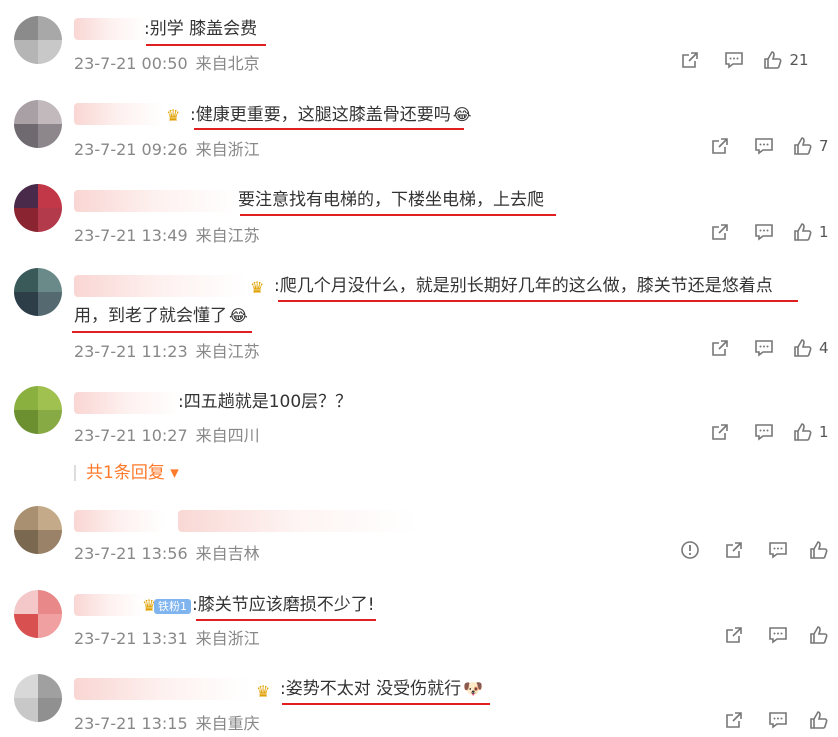  I want to click on like-button: 21, so click(786, 60).